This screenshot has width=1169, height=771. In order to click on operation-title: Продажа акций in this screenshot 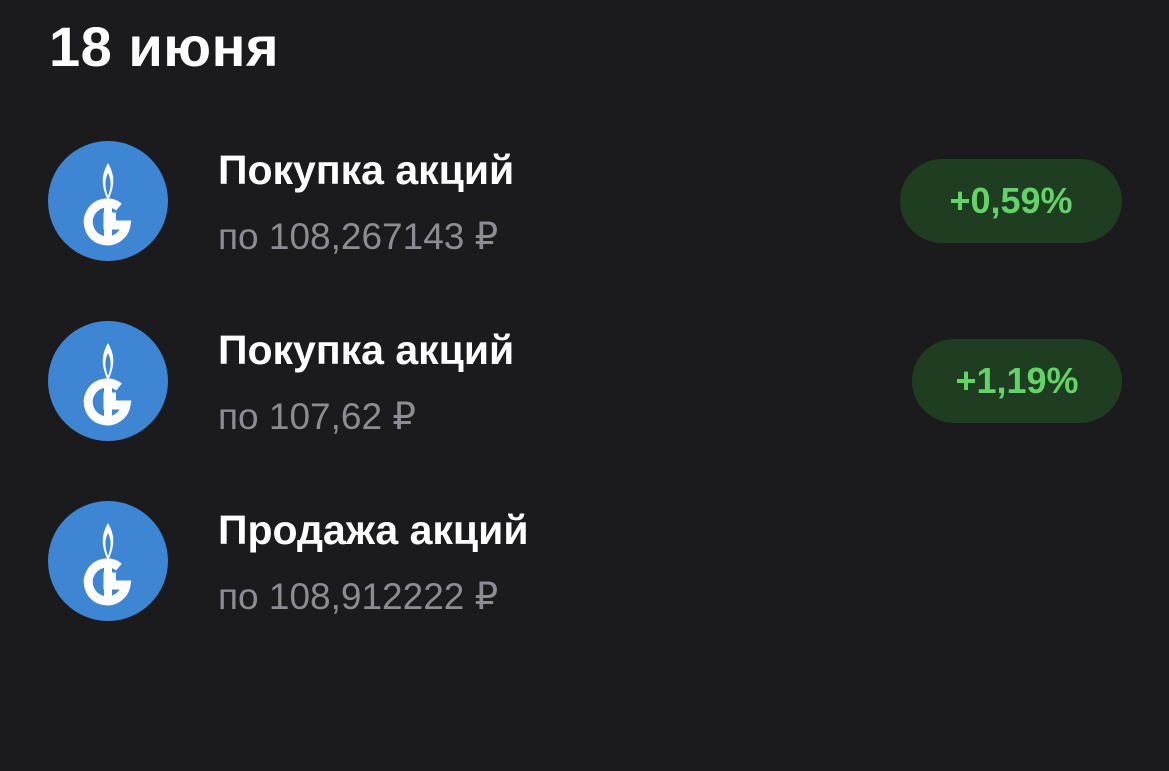, I will do `click(373, 530)`.